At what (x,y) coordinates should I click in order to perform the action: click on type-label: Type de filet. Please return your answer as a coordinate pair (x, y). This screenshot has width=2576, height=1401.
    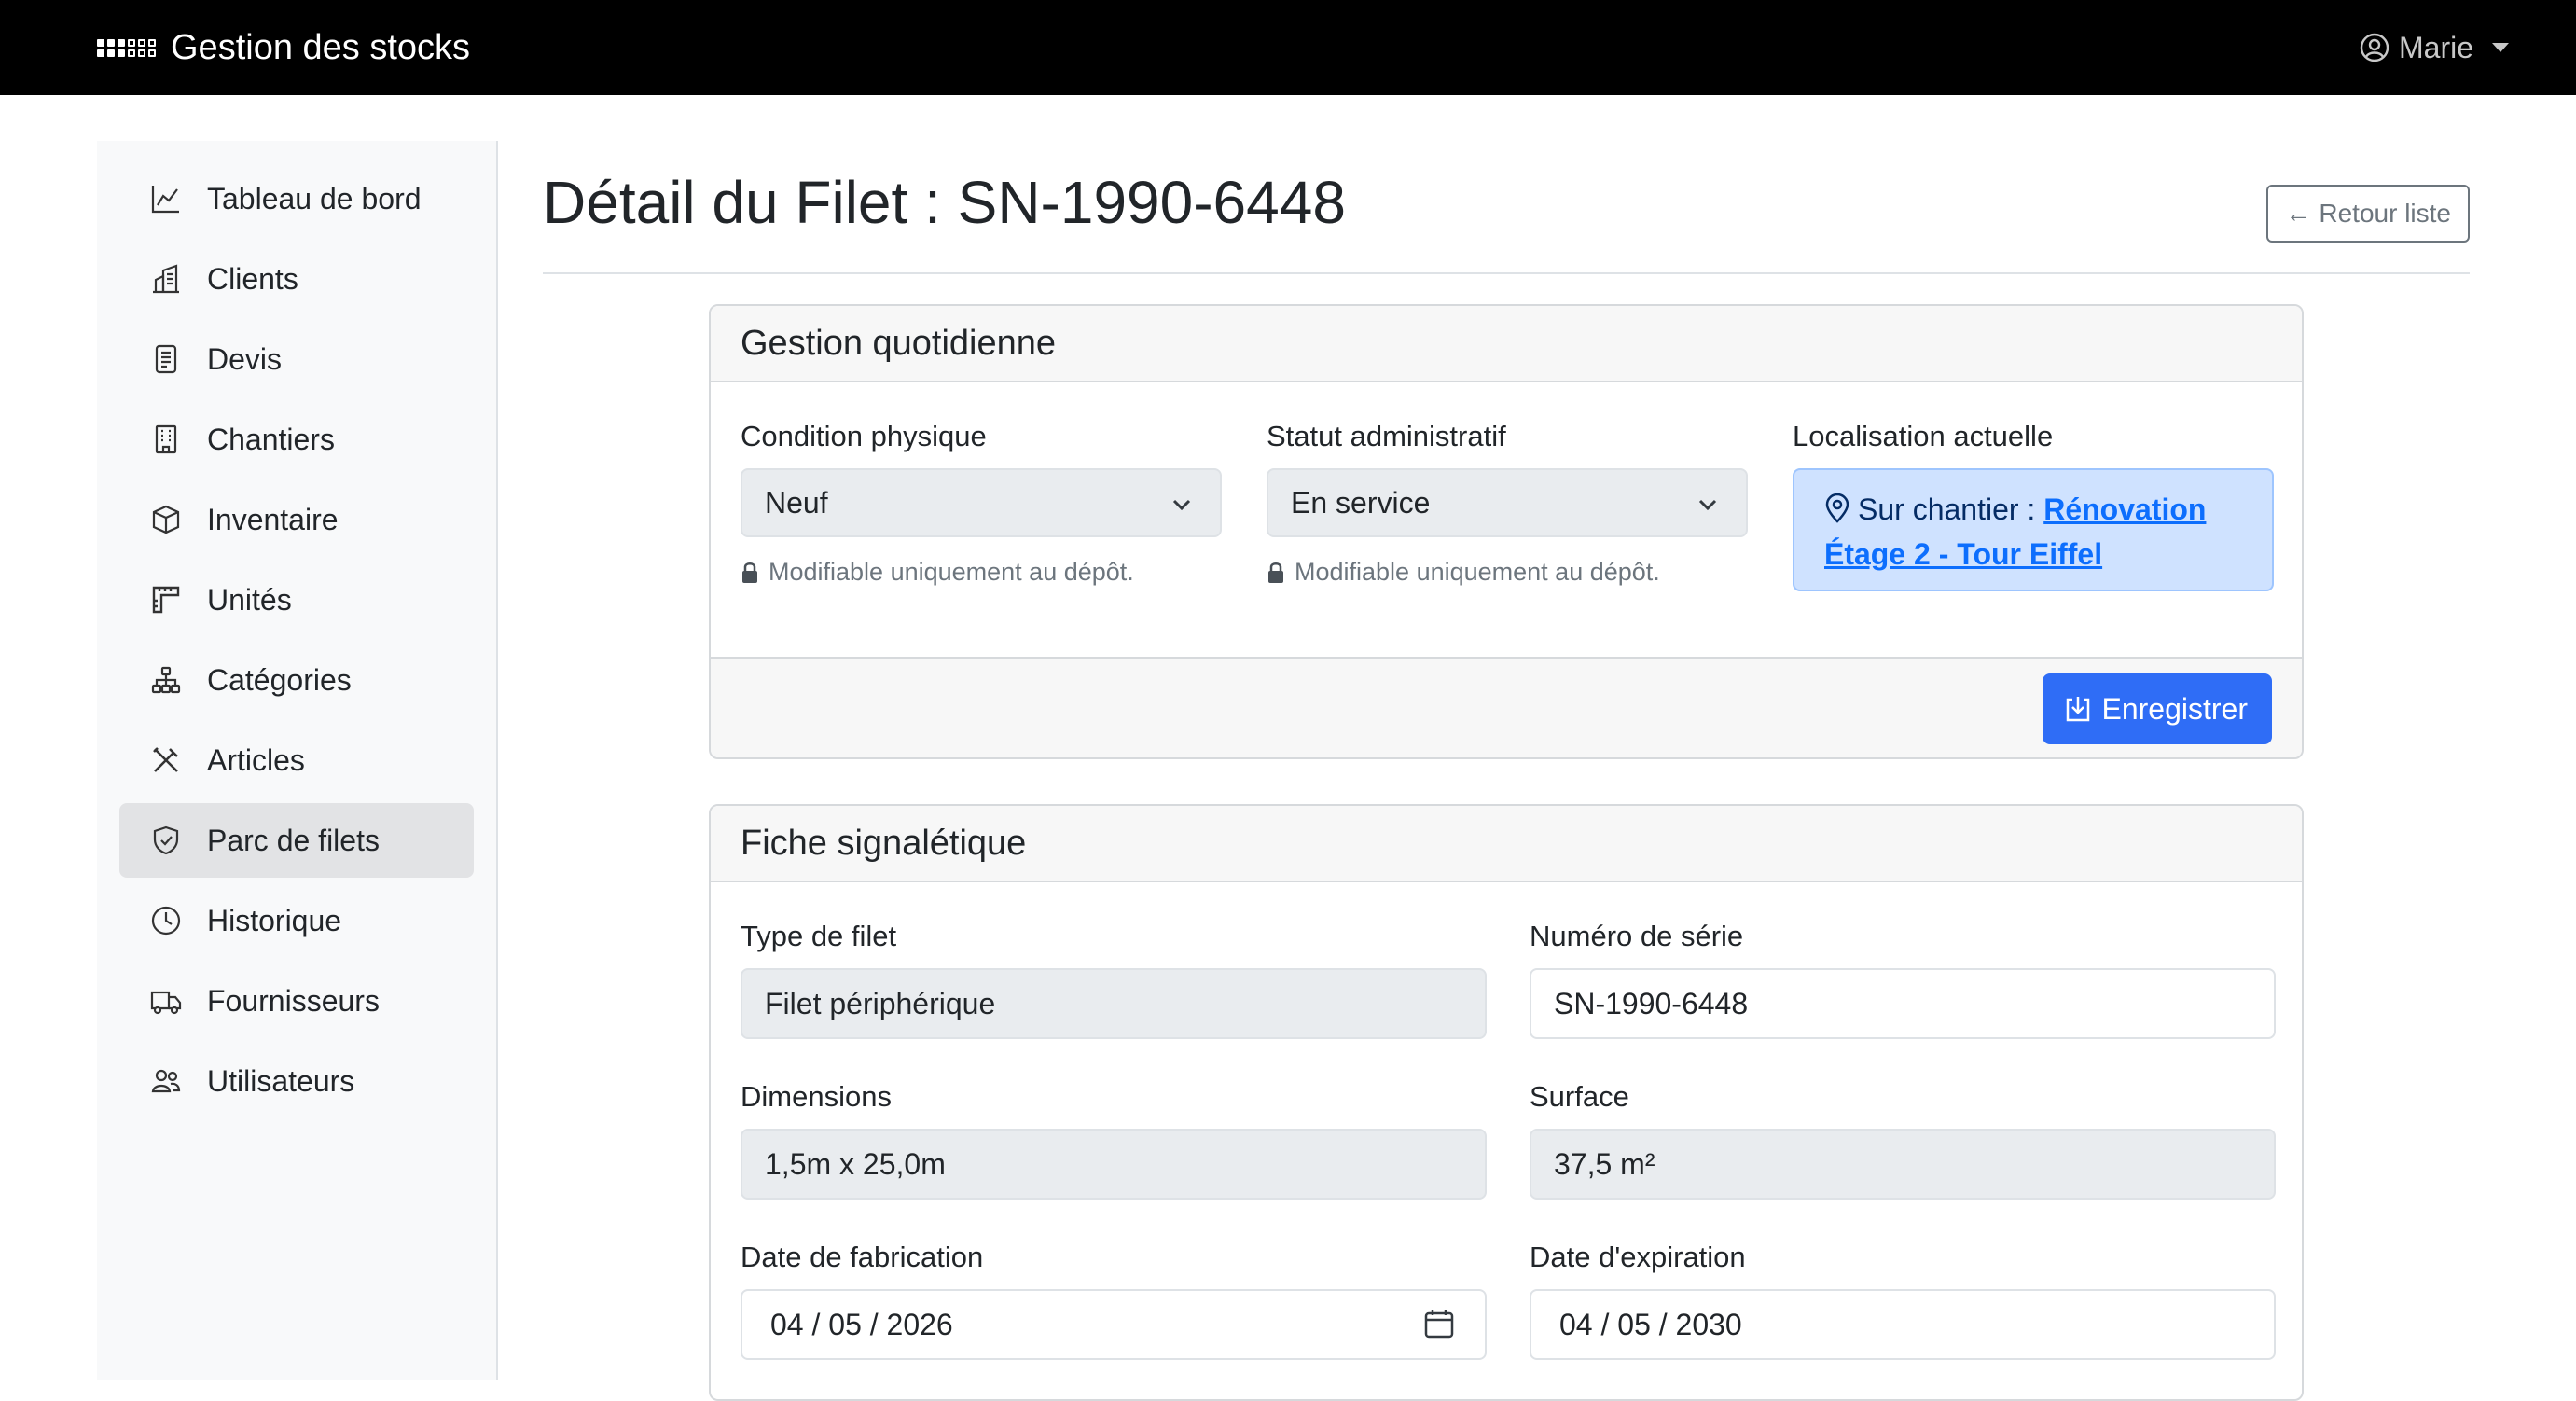
    Looking at the image, I should click on (819, 936).